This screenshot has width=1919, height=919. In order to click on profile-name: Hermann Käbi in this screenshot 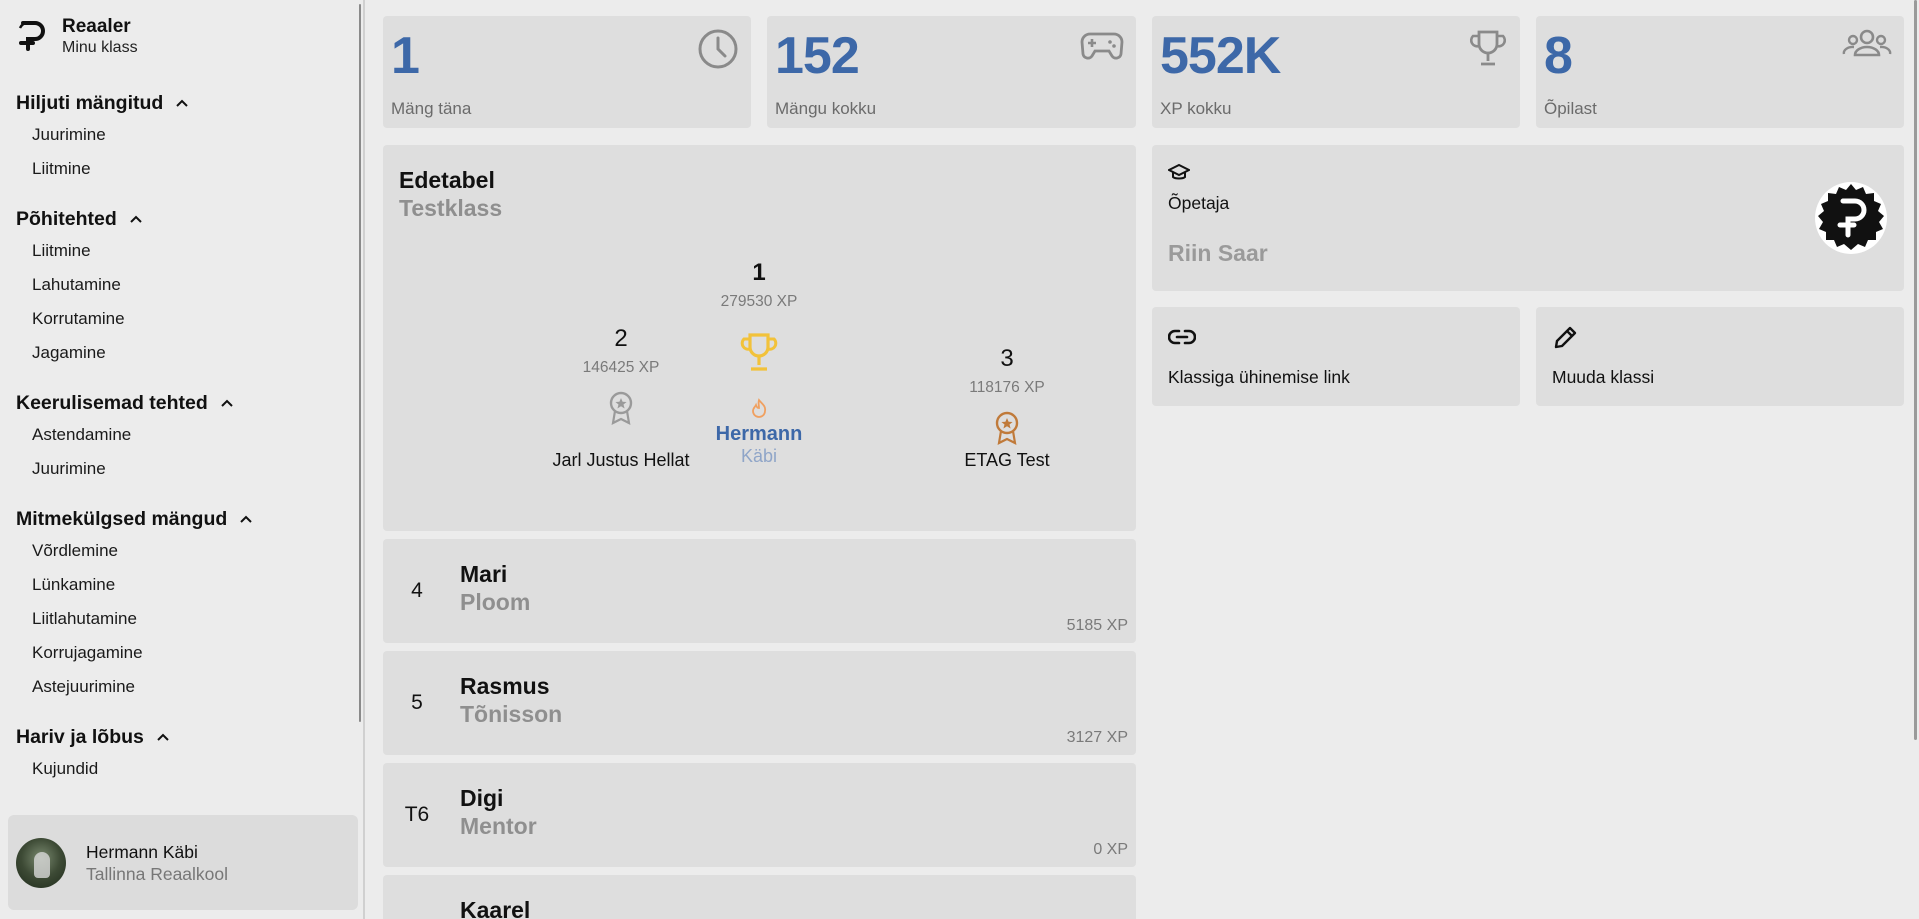, I will do `click(142, 851)`.